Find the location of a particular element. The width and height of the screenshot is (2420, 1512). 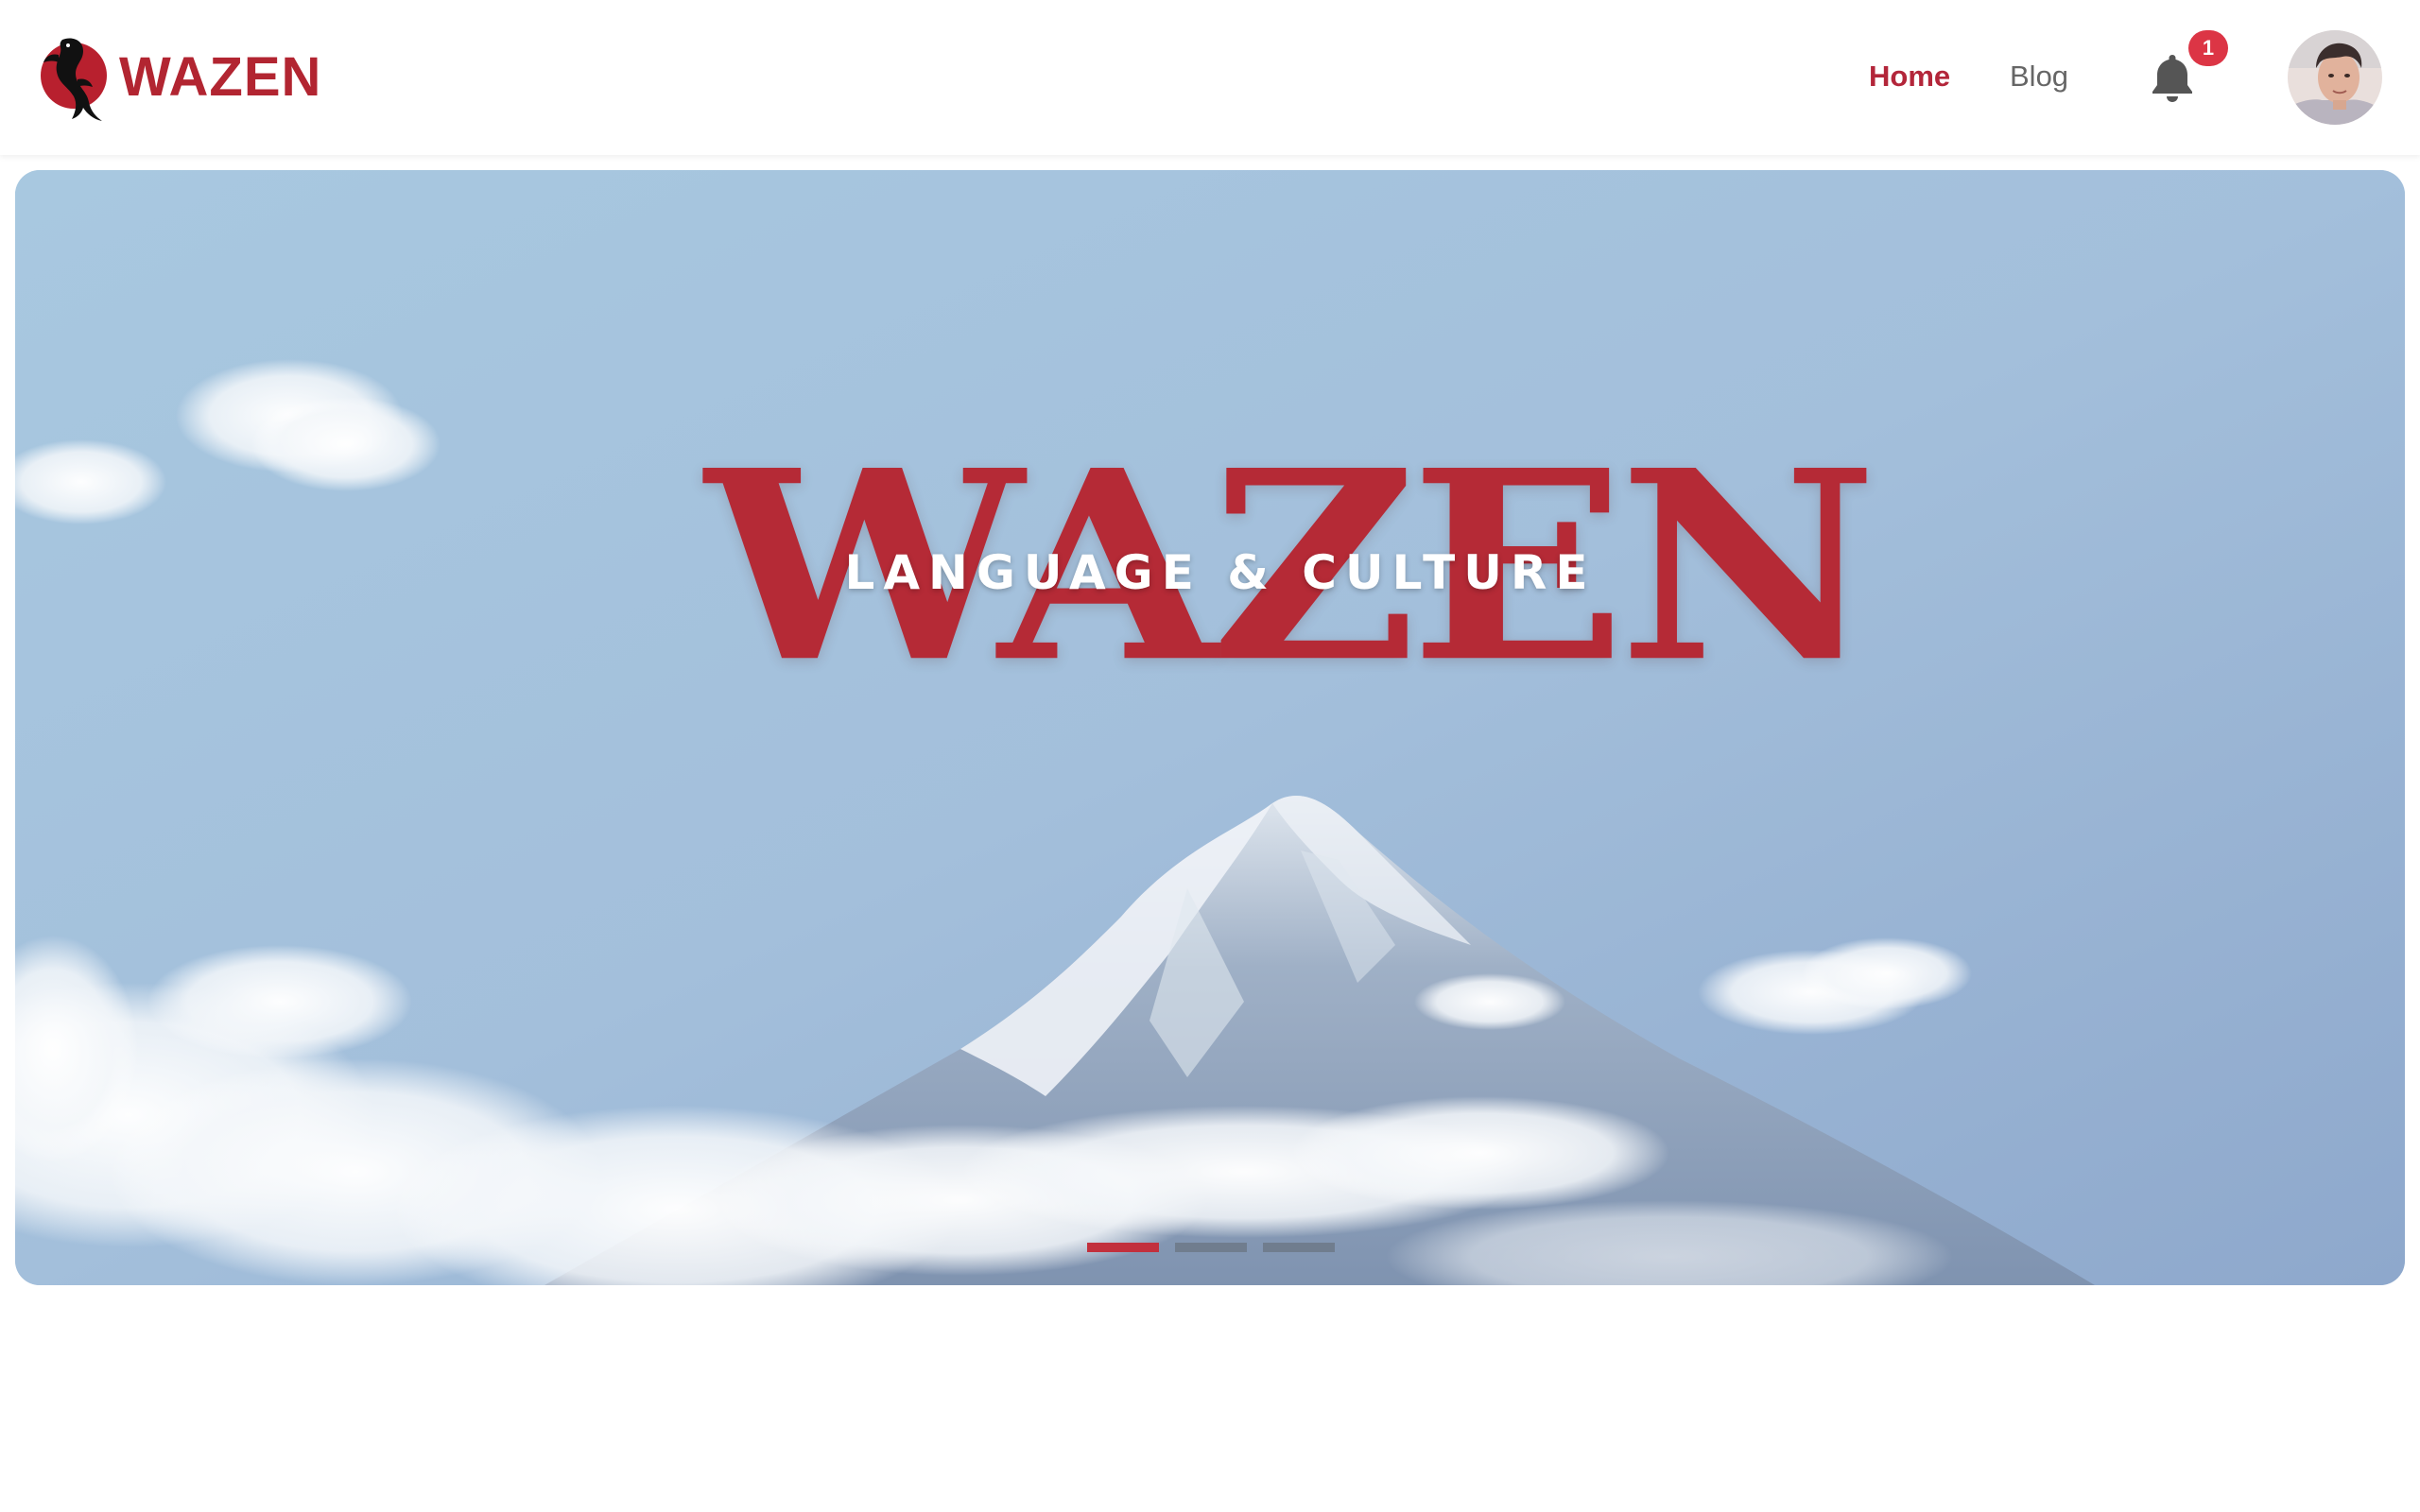

carousel-indicators is located at coordinates (1211, 1247).